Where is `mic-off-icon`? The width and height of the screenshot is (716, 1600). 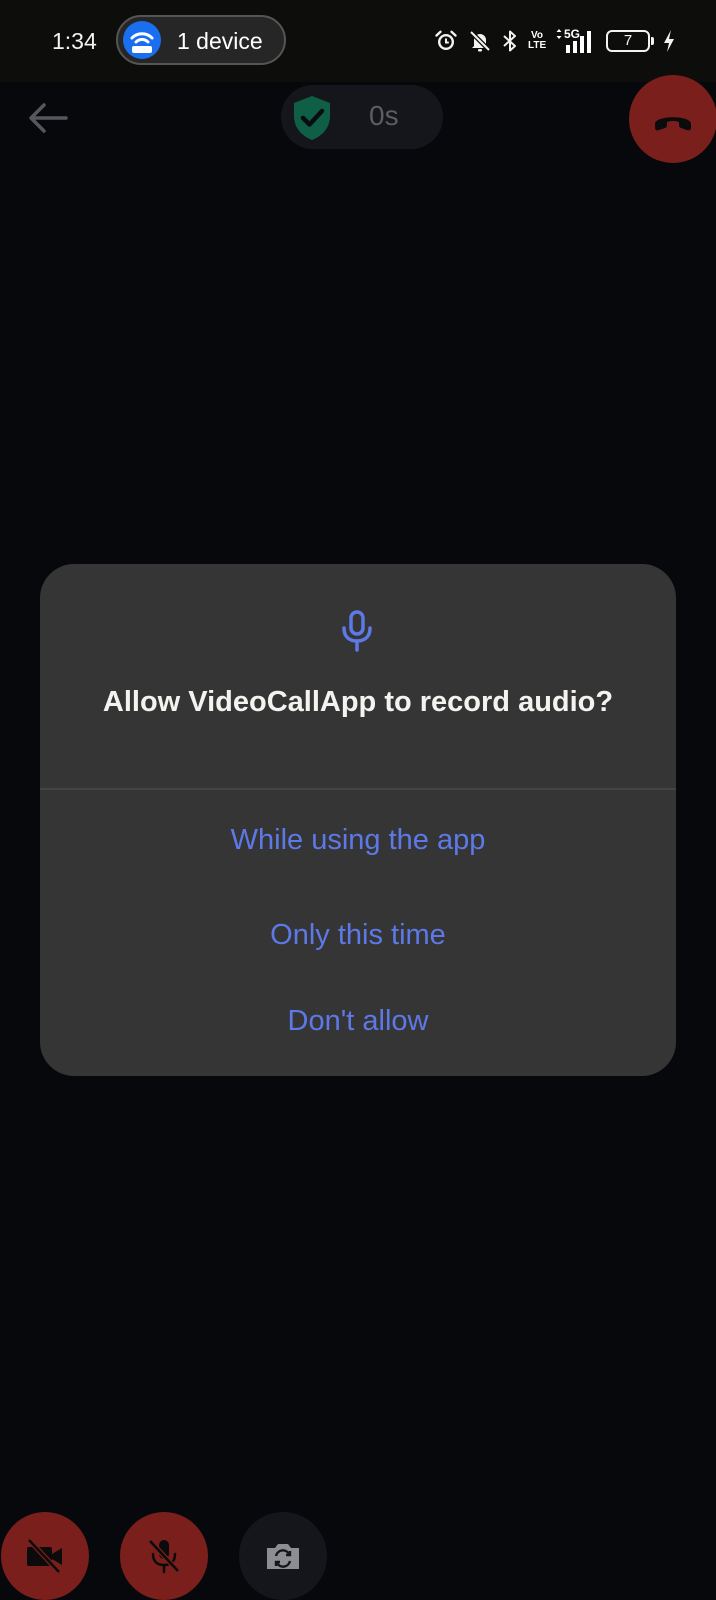 mic-off-icon is located at coordinates (164, 1556).